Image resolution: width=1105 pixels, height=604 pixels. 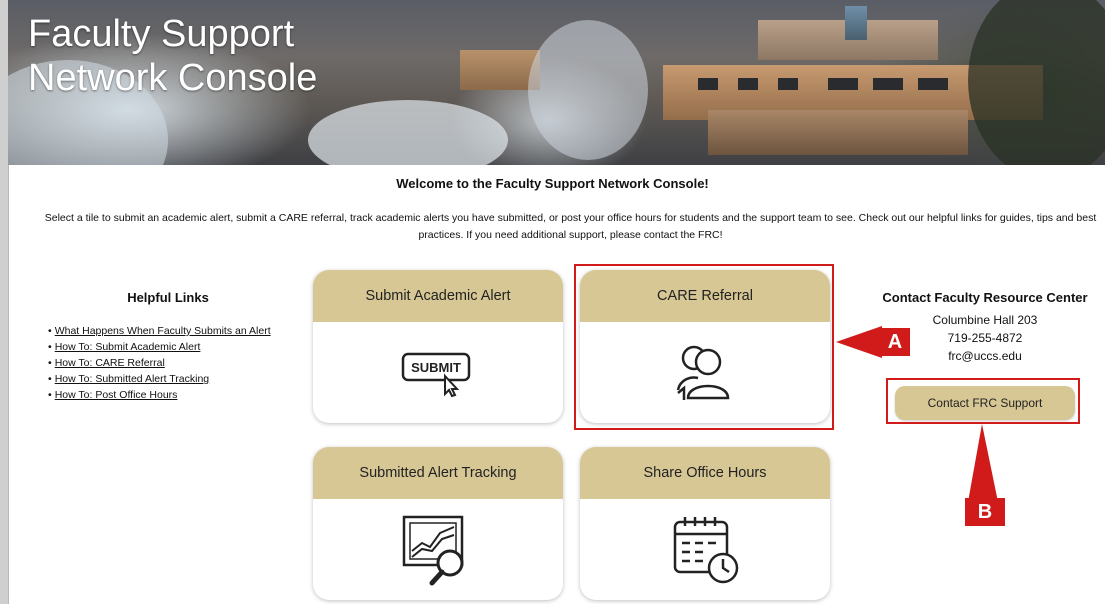 I want to click on highlight-box-b, so click(x=983, y=401).